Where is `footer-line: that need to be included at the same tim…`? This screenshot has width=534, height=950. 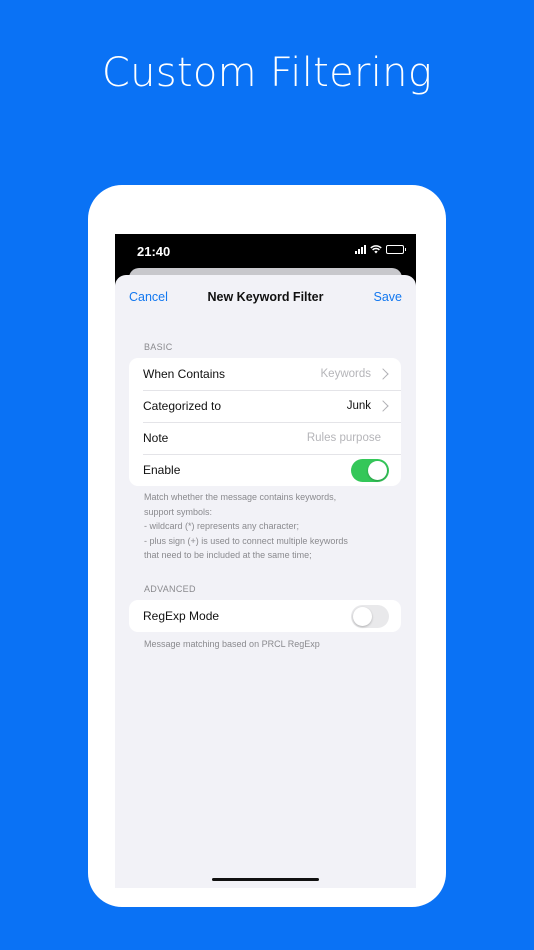
footer-line: that need to be included at the same tim… is located at coordinates (228, 555).